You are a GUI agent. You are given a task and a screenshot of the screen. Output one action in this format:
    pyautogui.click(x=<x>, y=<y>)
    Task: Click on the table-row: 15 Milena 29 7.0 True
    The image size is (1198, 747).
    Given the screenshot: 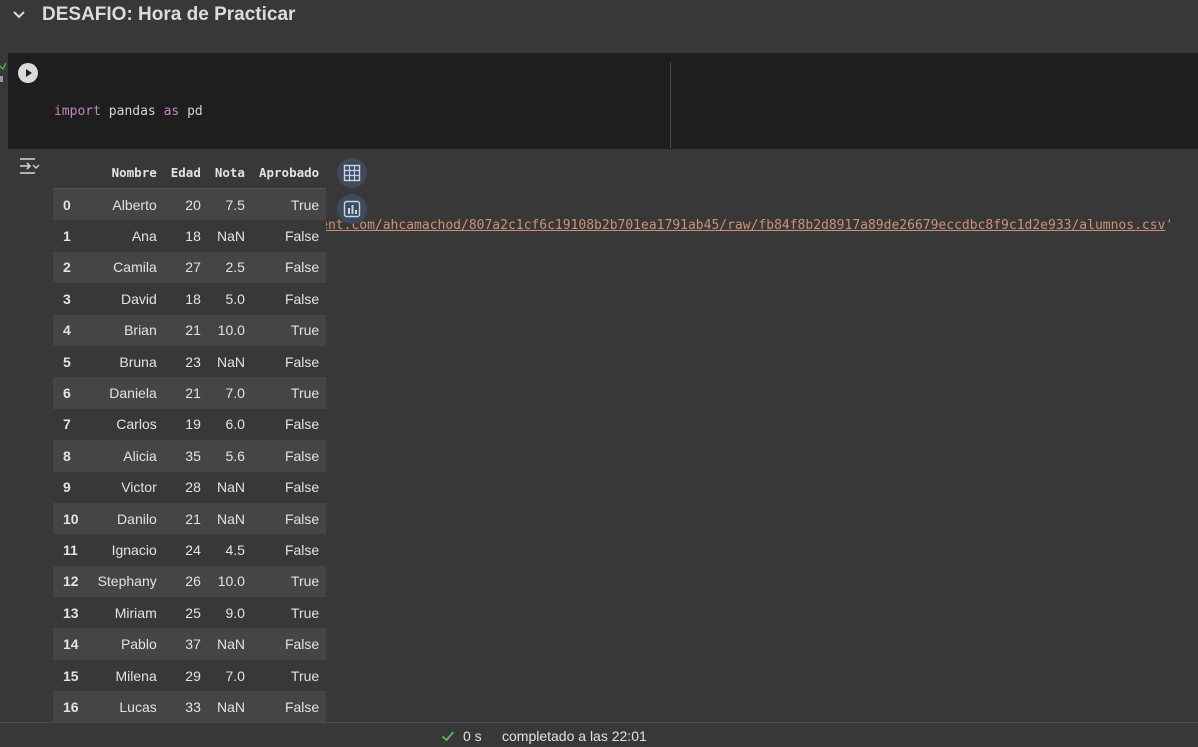 What is the action you would take?
    pyautogui.click(x=190, y=675)
    